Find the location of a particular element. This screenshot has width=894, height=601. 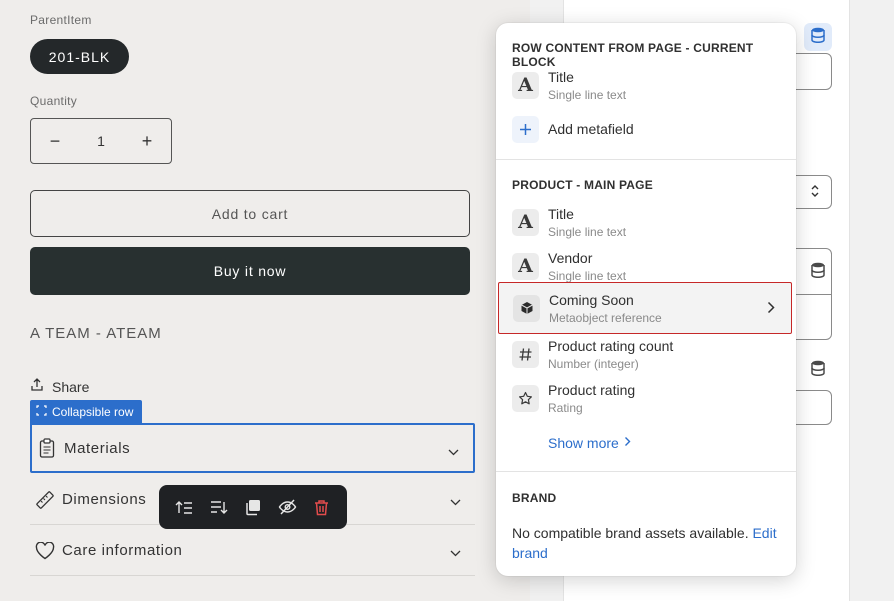

source-item-block-title: A Title Single line text is located at coordinates (645, 85).